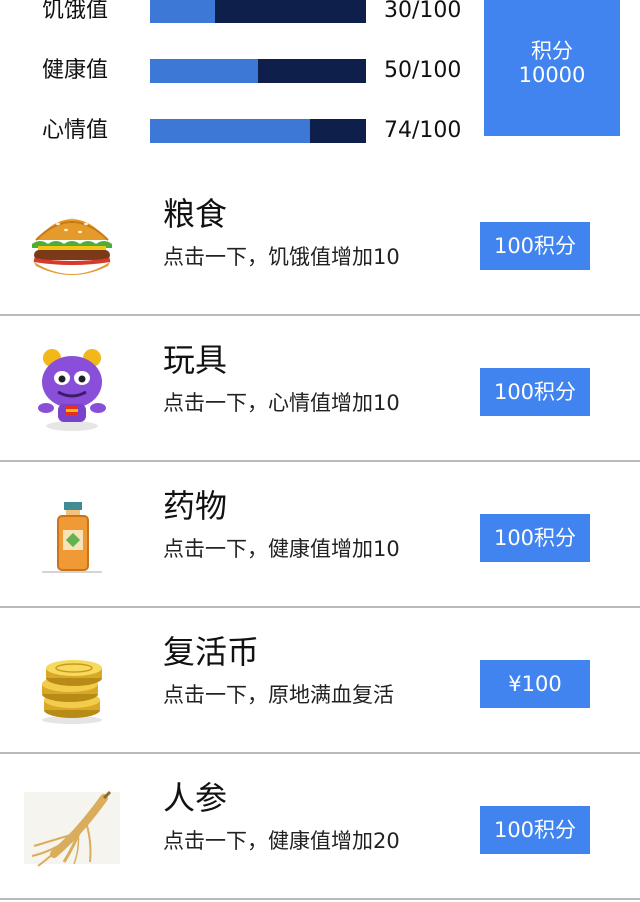 Image resolution: width=640 pixels, height=902 pixels. Describe the element at coordinates (281, 257) in the screenshot. I see `item-description: 点击一下，饥饿值增加10` at that location.